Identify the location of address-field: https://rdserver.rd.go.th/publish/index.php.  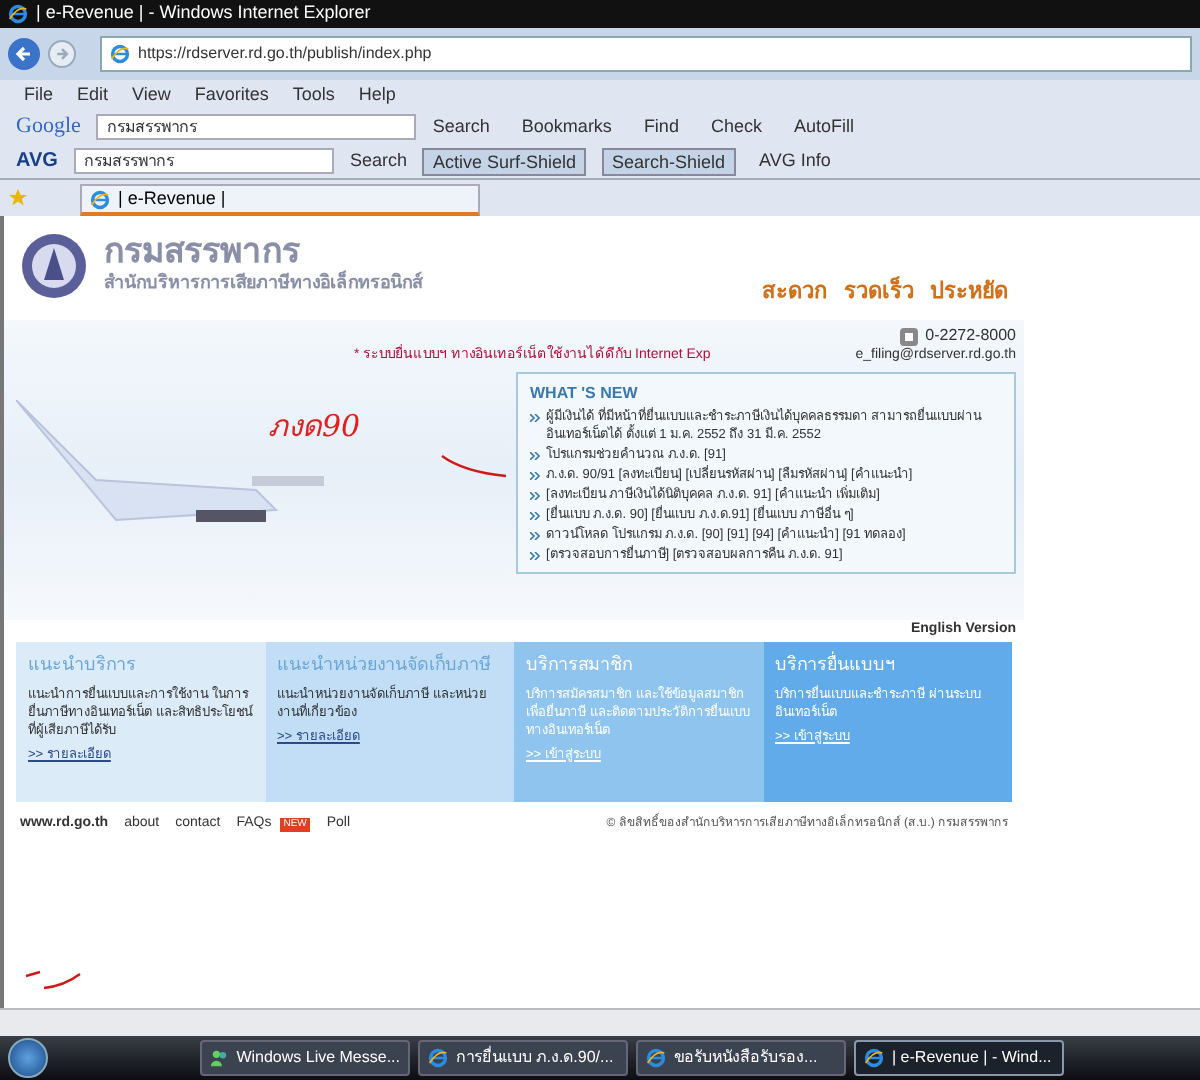
(646, 54).